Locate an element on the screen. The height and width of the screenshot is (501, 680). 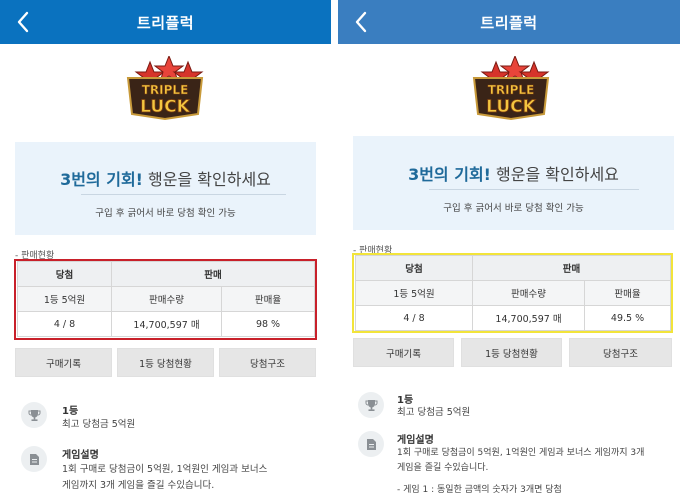
panel-separator is located at coordinates (334, 250).